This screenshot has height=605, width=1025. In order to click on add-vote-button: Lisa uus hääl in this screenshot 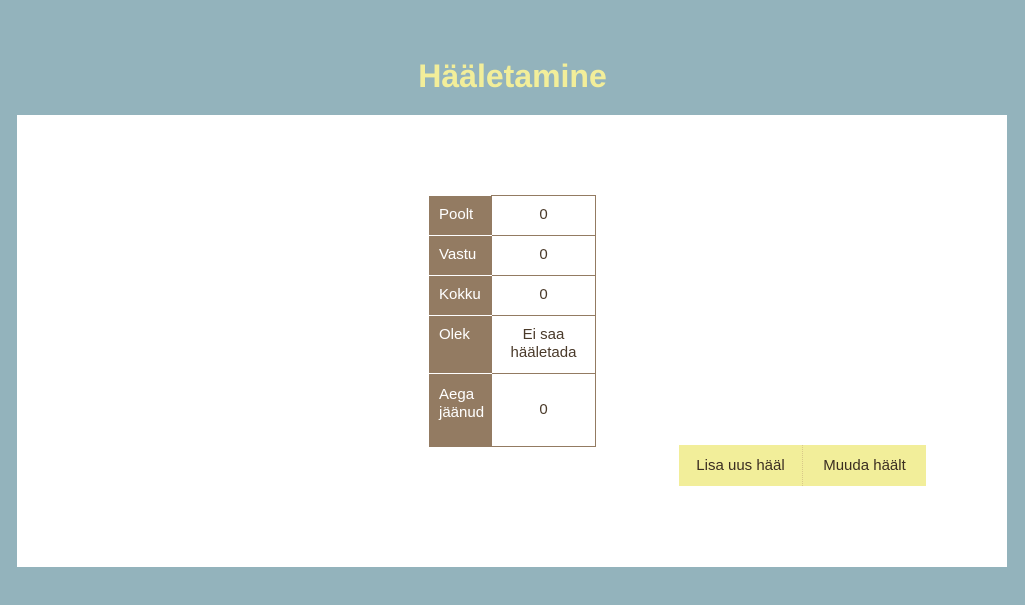, I will do `click(741, 465)`.